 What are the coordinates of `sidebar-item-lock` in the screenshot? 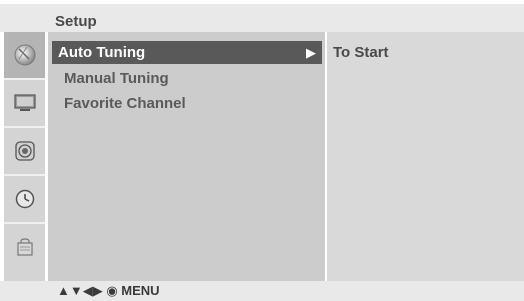 It's located at (24, 248).